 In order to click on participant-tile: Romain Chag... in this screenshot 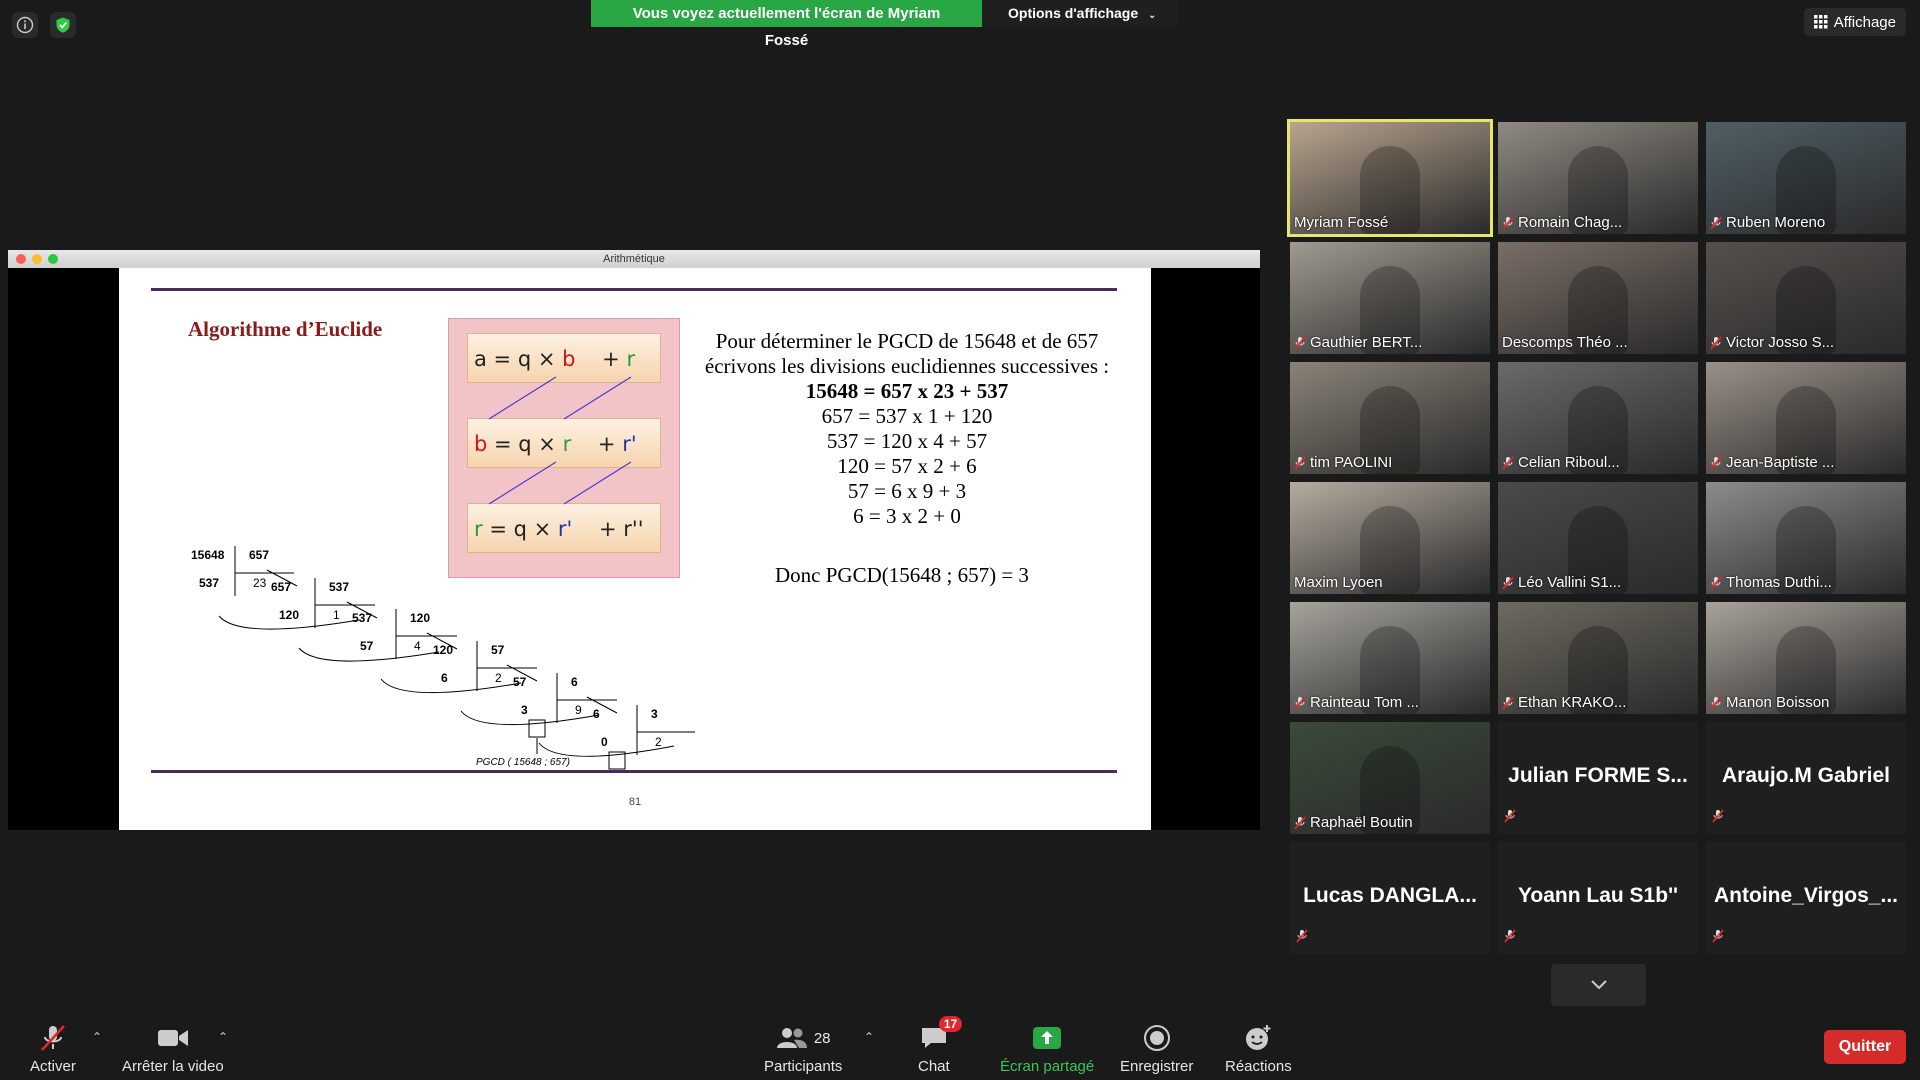, I will do `click(1598, 178)`.